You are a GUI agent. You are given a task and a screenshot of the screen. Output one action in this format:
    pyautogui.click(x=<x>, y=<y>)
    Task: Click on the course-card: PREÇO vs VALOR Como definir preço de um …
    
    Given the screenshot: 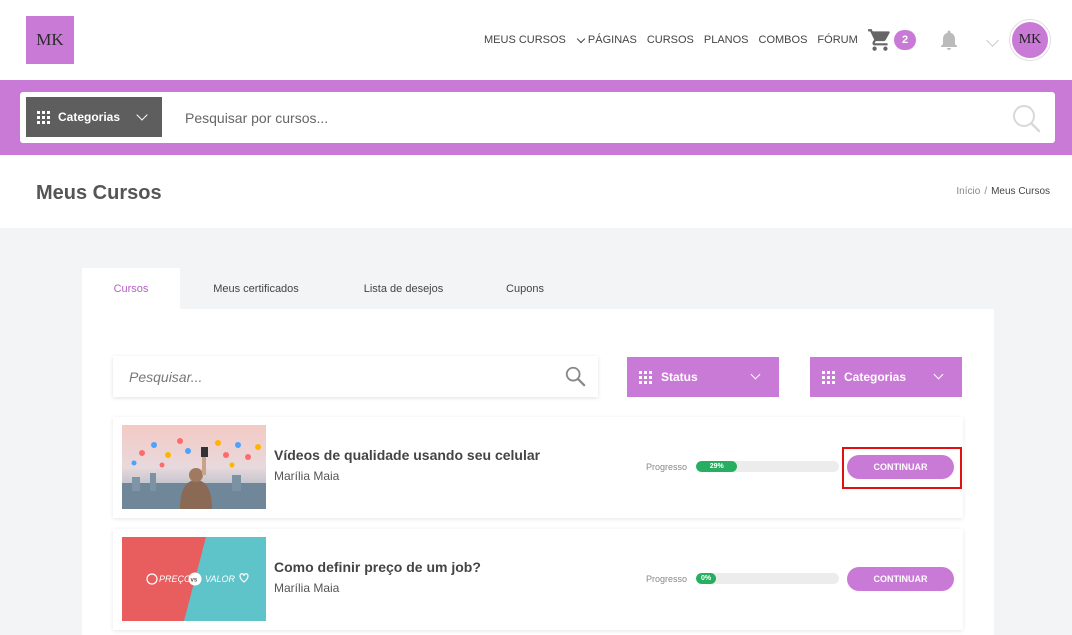 What is the action you would take?
    pyautogui.click(x=538, y=579)
    